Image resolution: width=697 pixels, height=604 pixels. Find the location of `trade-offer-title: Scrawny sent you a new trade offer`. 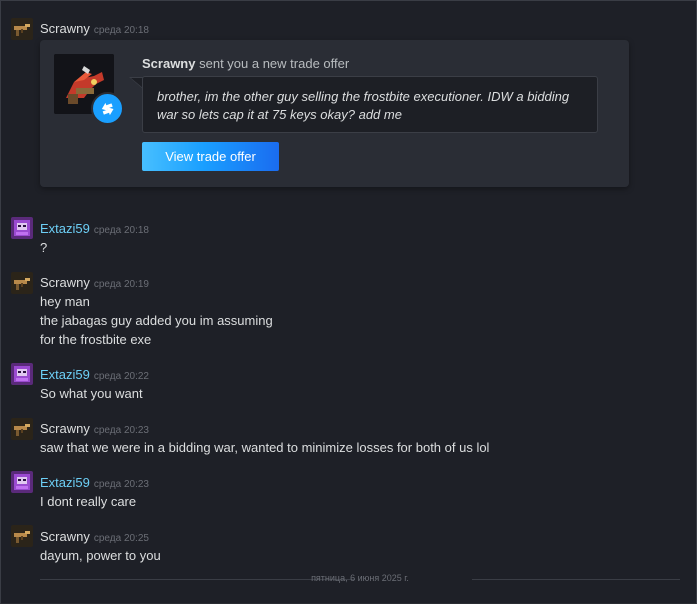

trade-offer-title: Scrawny sent you a new trade offer is located at coordinates (245, 63).